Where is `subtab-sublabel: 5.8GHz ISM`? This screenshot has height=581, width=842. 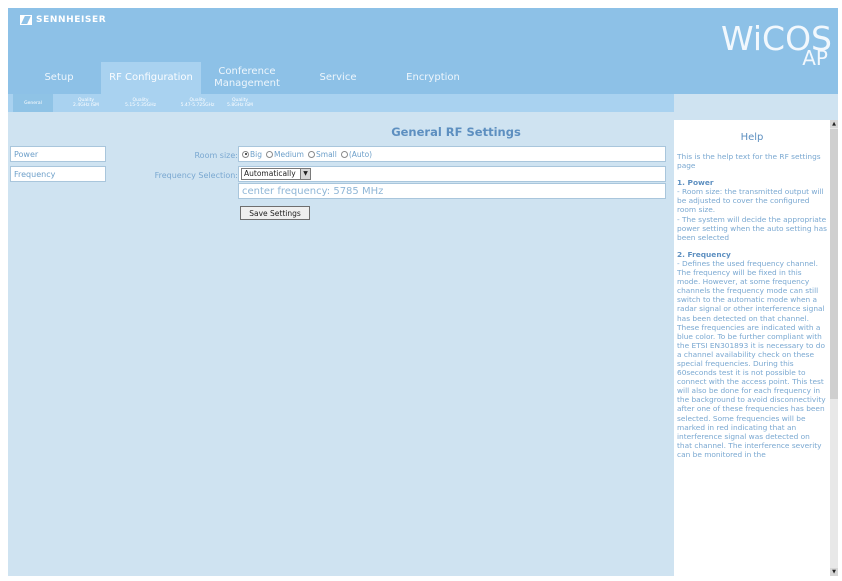
subtab-sublabel: 5.8GHz ISM is located at coordinates (240, 105).